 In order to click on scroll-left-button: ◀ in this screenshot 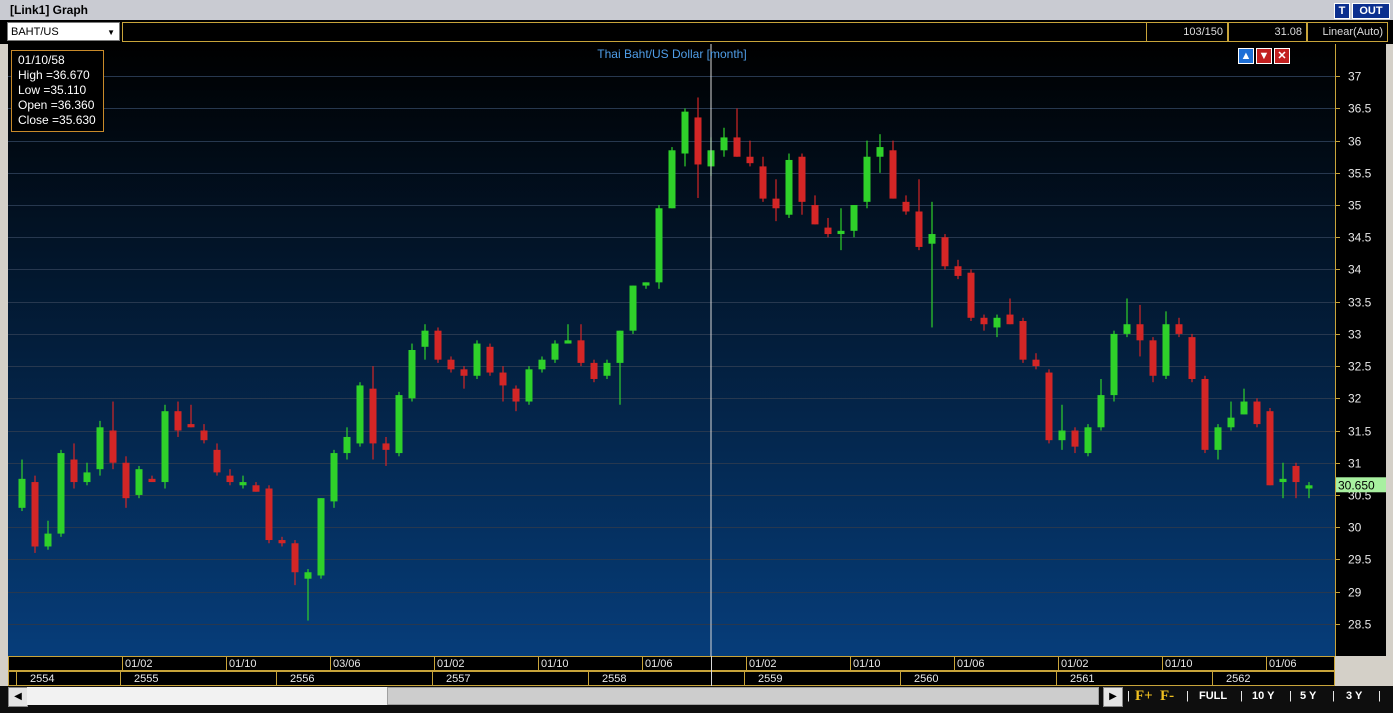, I will do `click(18, 697)`.